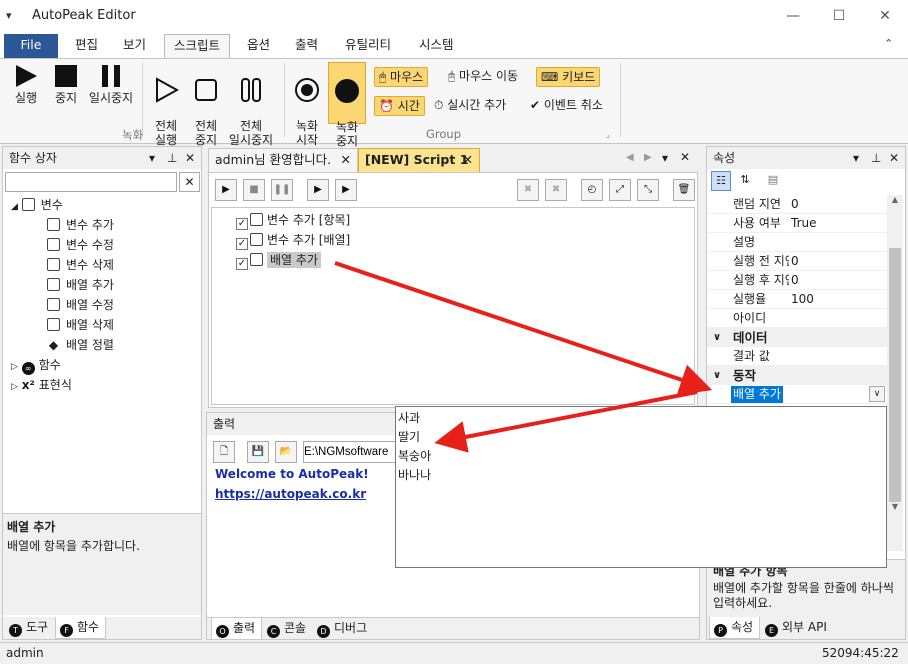  I want to click on script-item: ✓ 변수 추가 [배열], so click(293, 240).